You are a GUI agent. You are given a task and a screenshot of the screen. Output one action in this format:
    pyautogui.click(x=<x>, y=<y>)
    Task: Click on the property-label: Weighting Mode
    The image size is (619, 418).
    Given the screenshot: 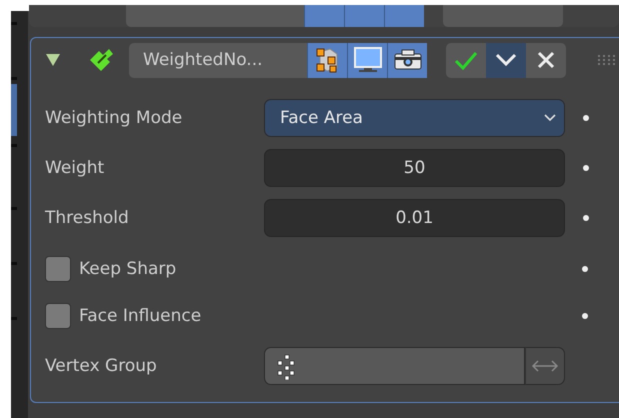 What is the action you would take?
    pyautogui.click(x=114, y=118)
    